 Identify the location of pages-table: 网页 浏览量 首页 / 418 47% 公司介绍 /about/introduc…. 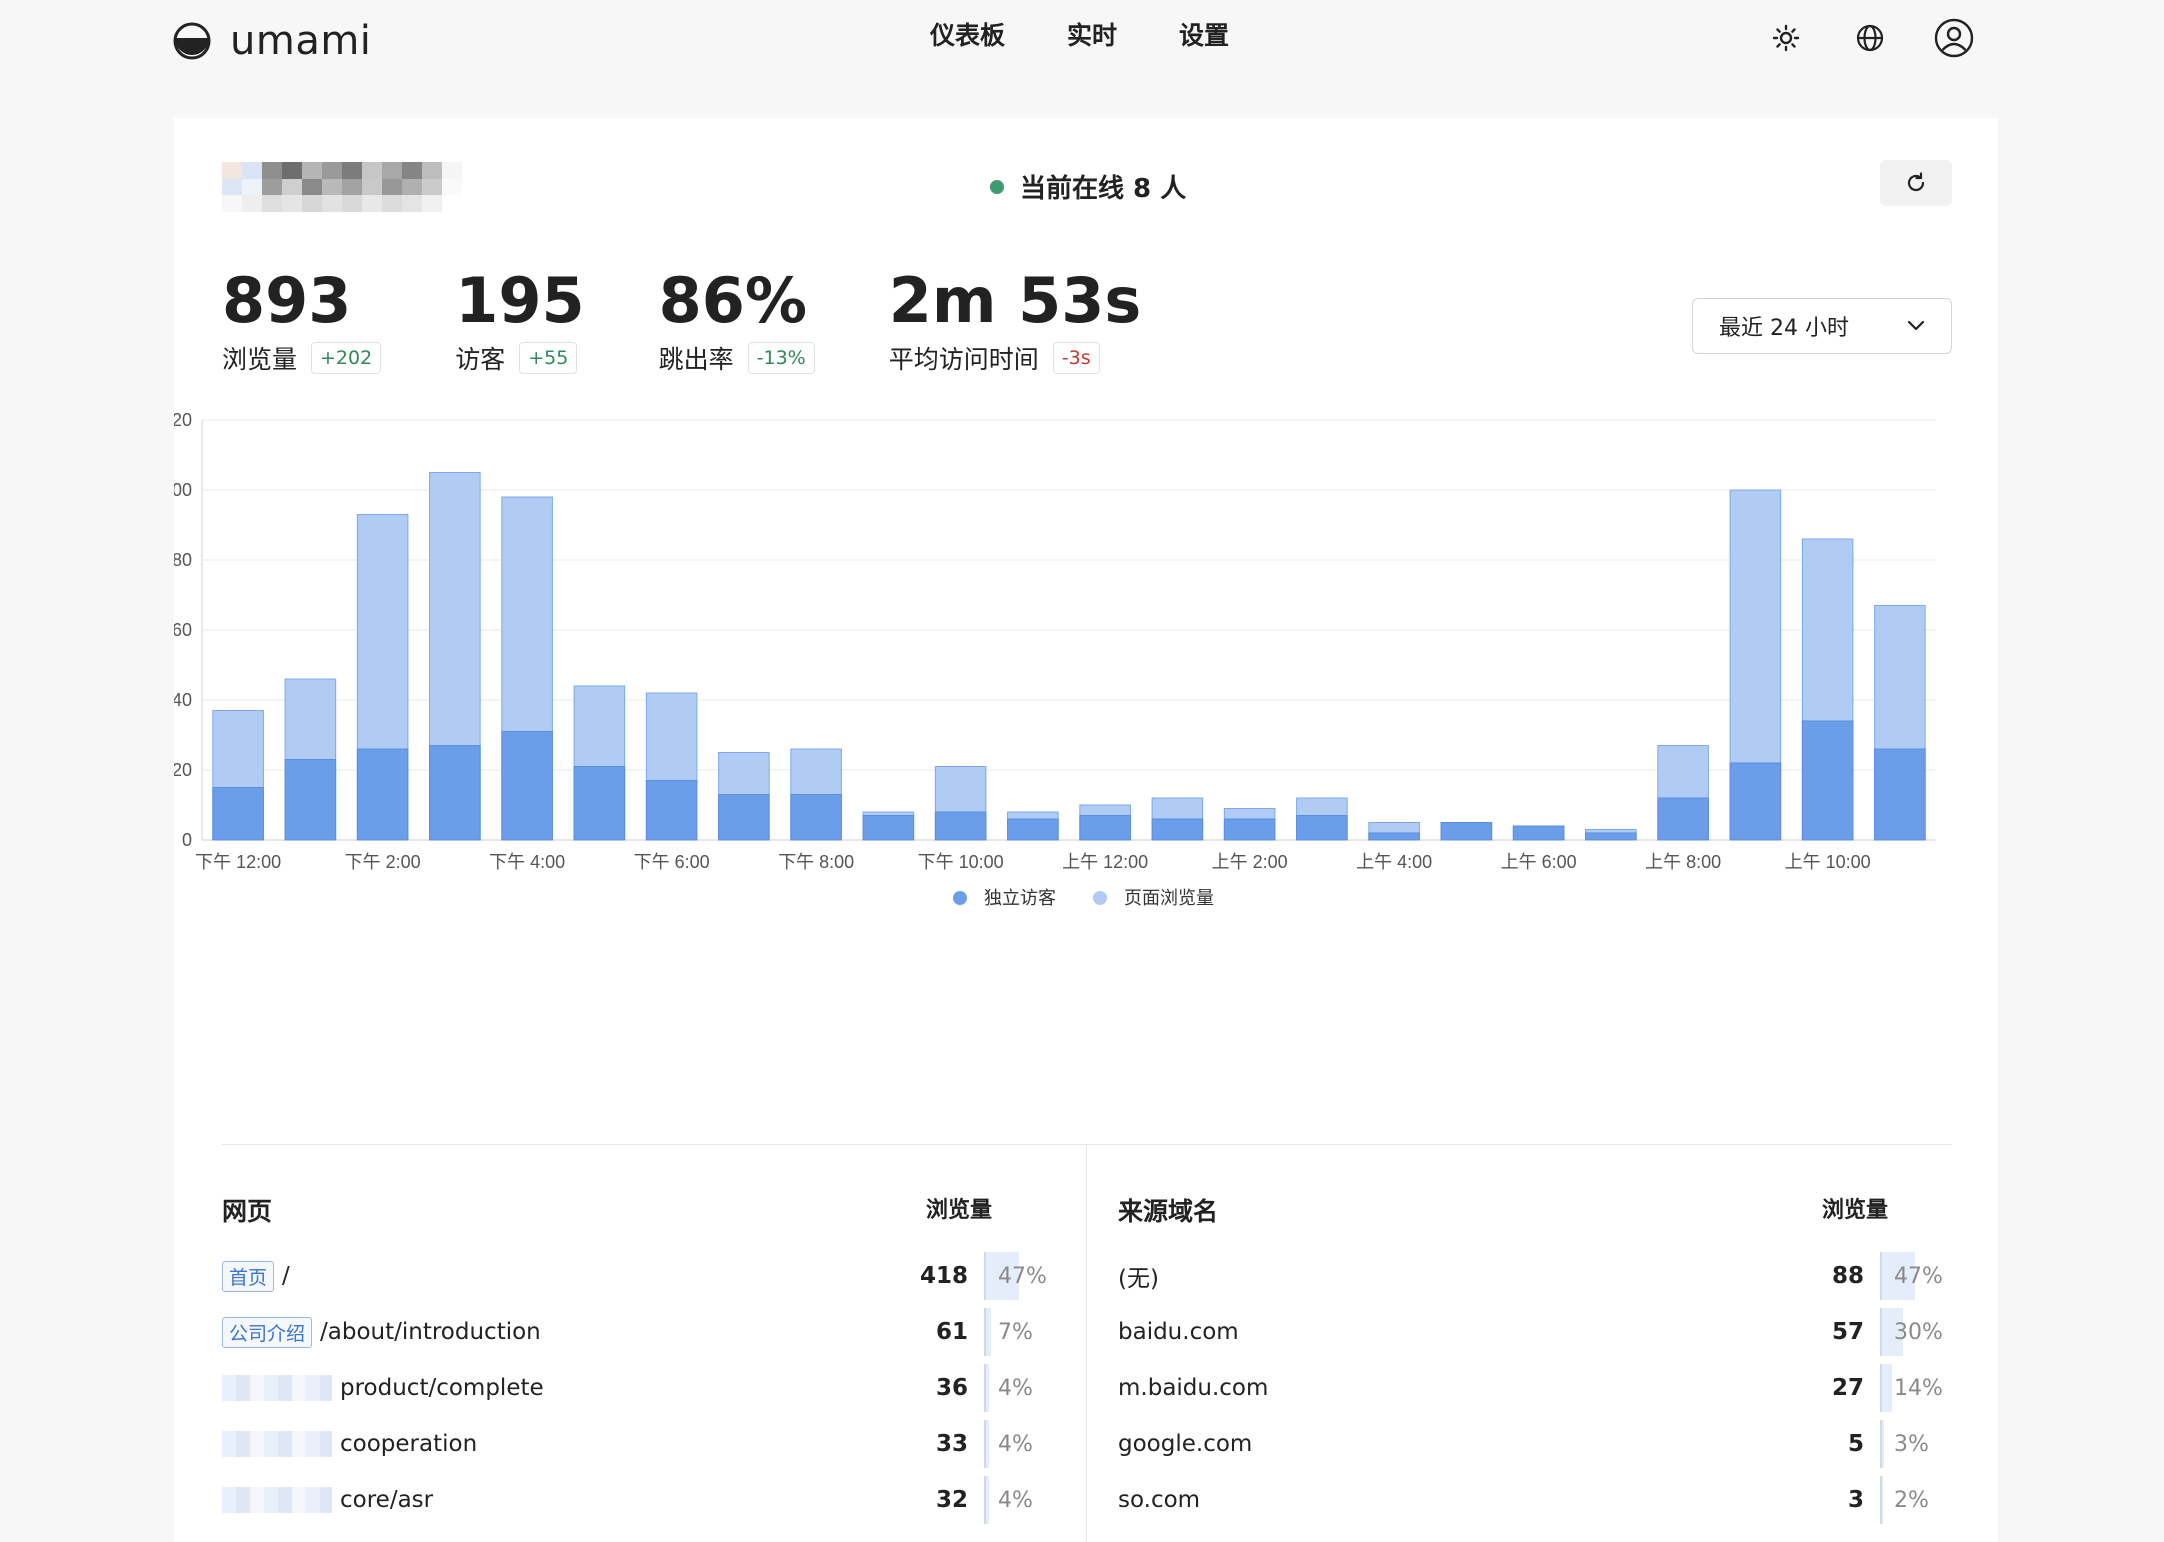
(639, 1360).